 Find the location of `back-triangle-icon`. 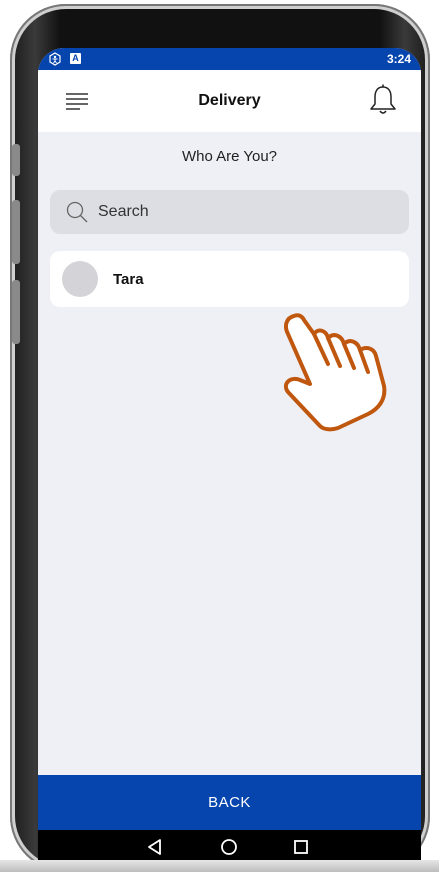

back-triangle-icon is located at coordinates (155, 847).